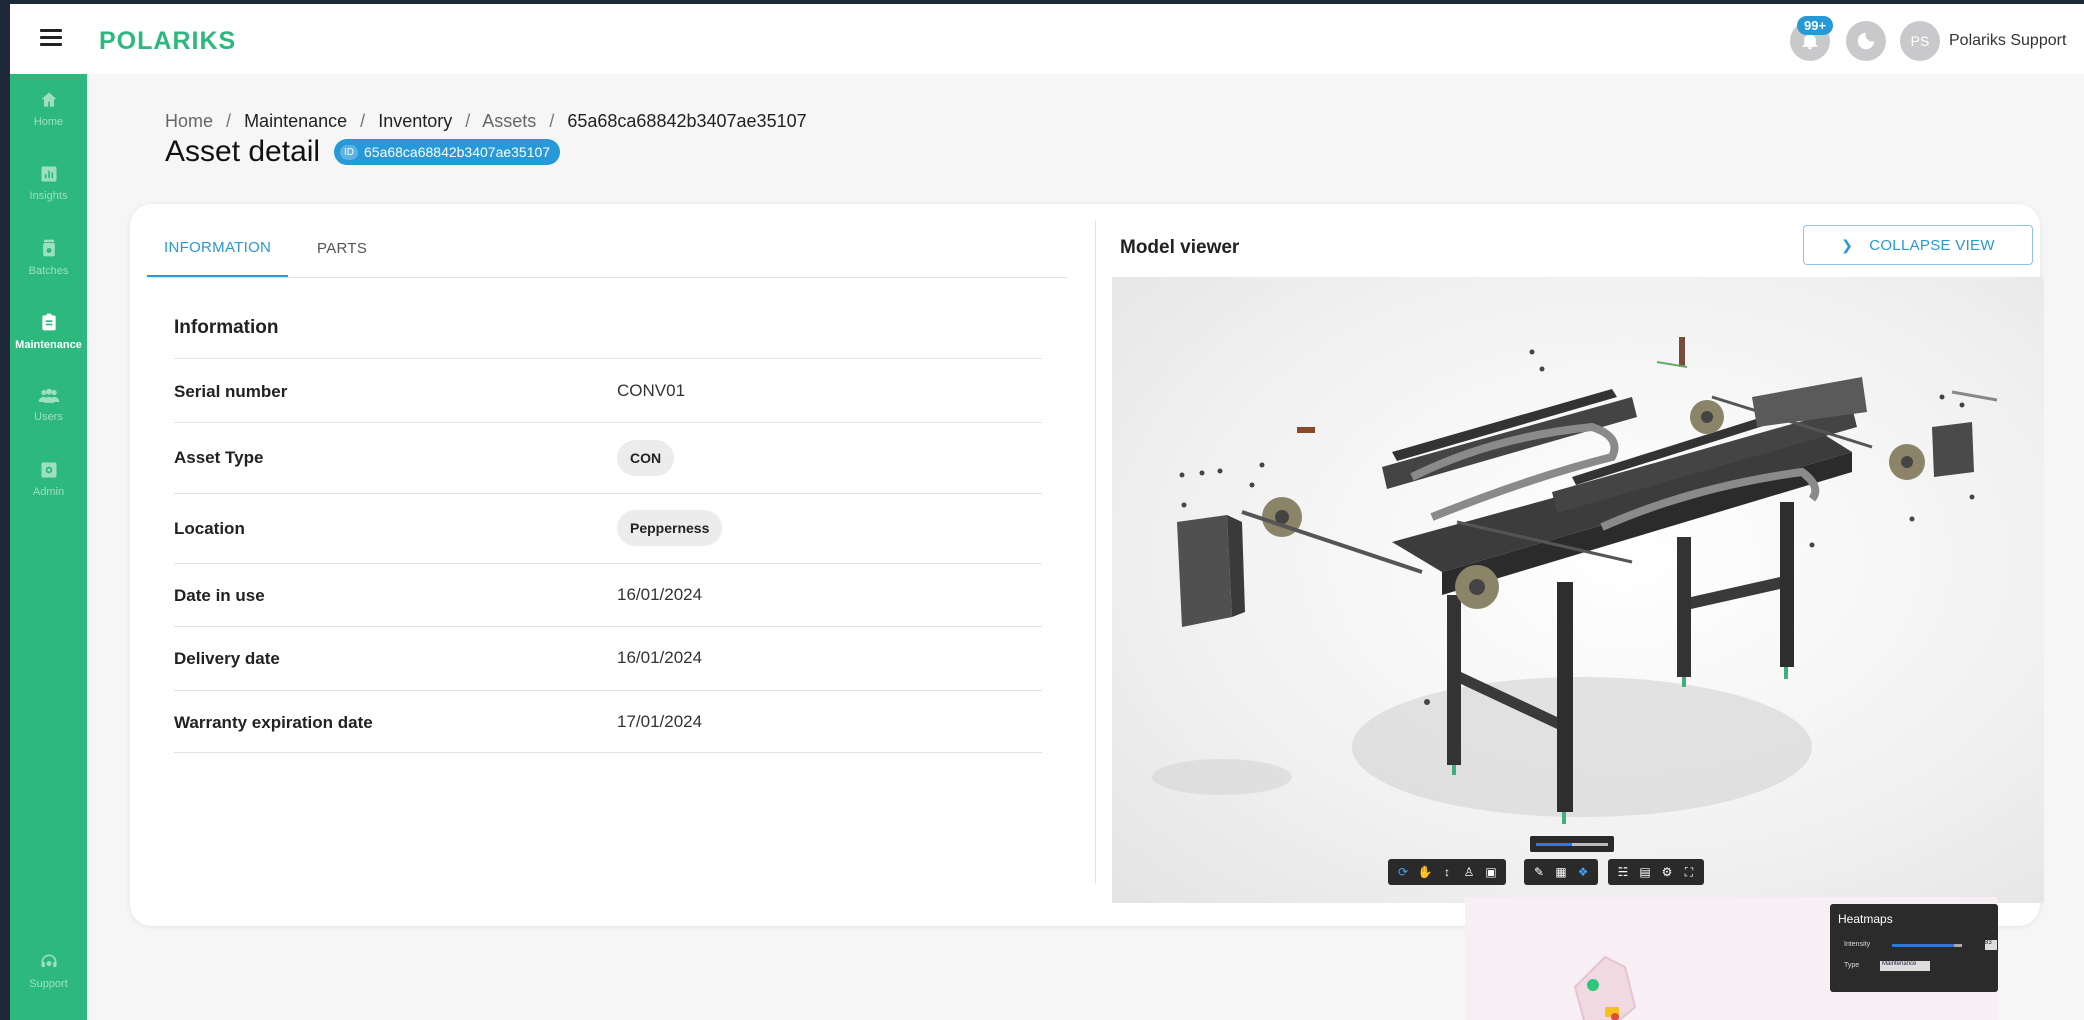 The height and width of the screenshot is (1020, 2084). I want to click on admin-icon, so click(48, 470).